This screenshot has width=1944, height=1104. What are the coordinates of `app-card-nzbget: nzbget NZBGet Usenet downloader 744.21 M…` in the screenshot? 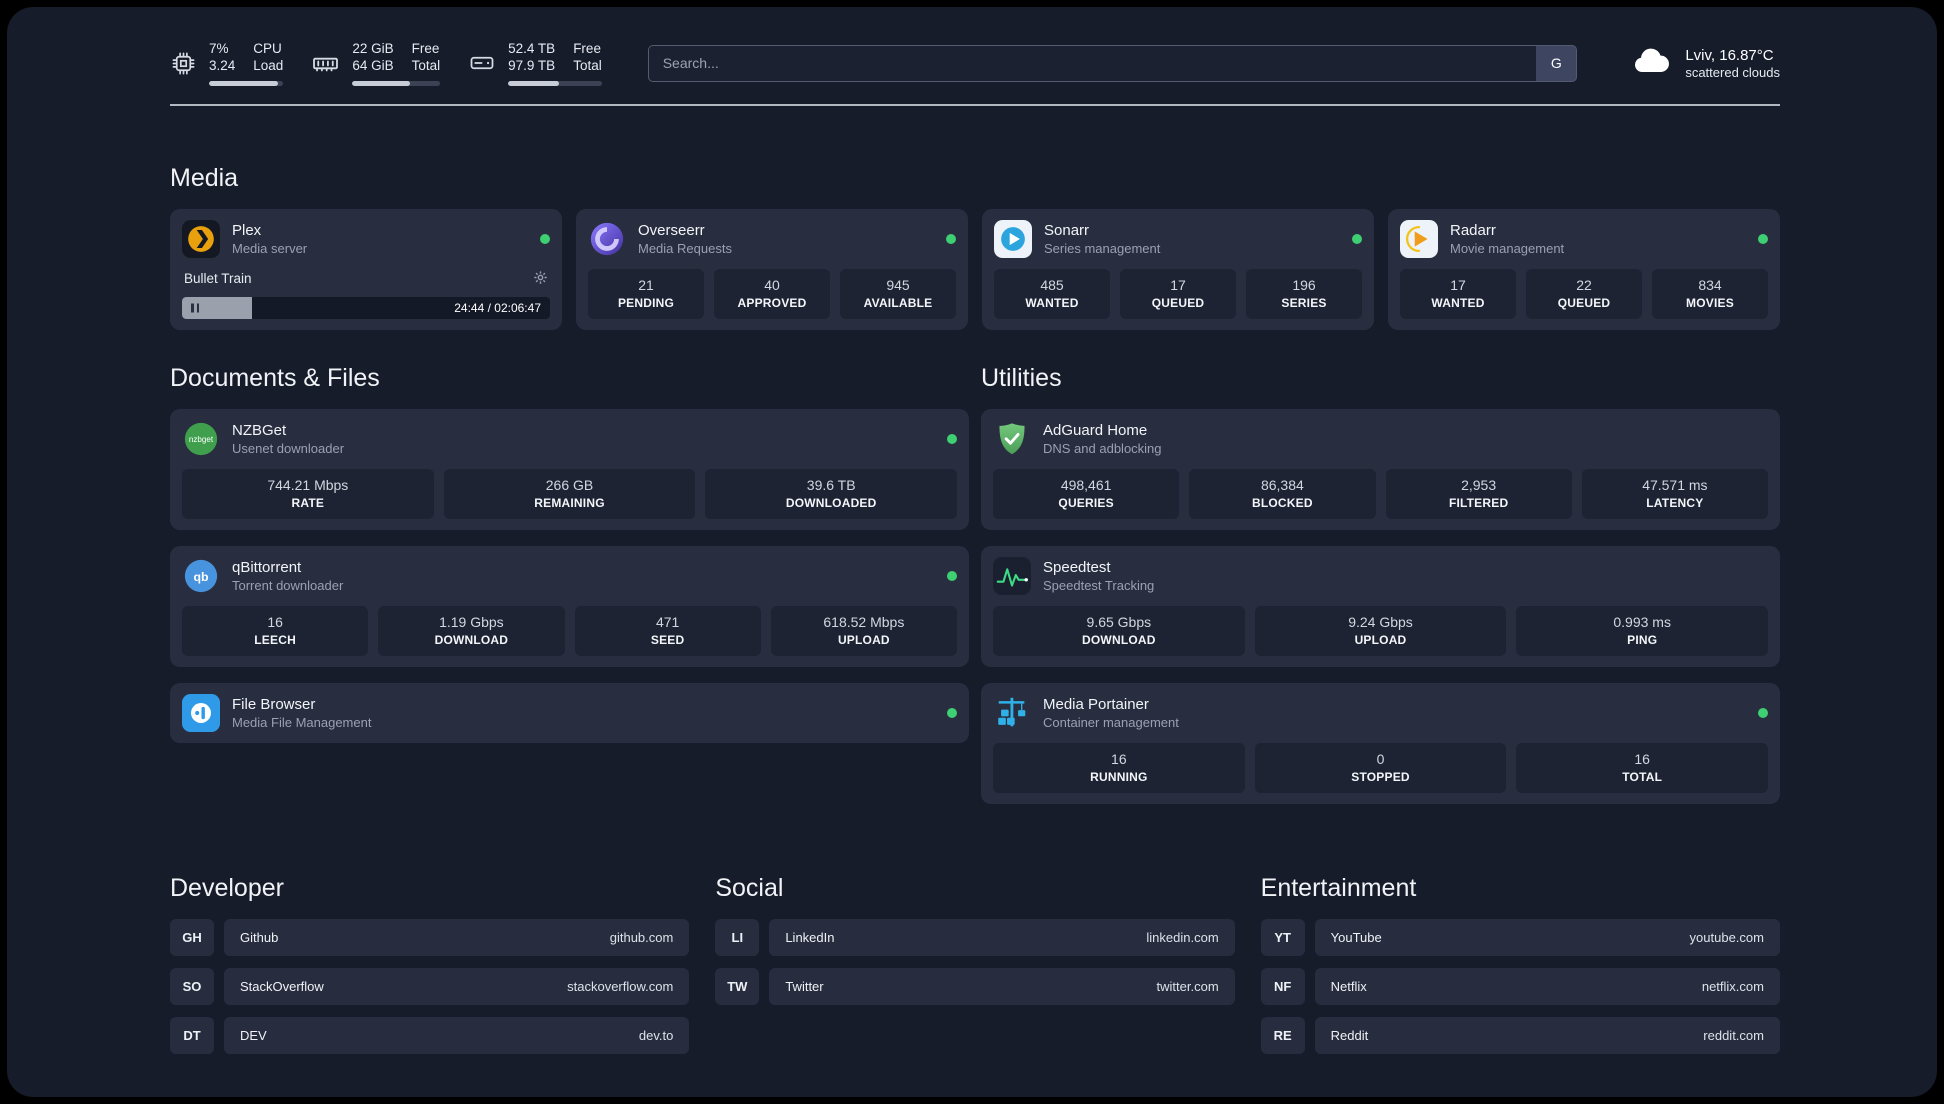 It's located at (569, 469).